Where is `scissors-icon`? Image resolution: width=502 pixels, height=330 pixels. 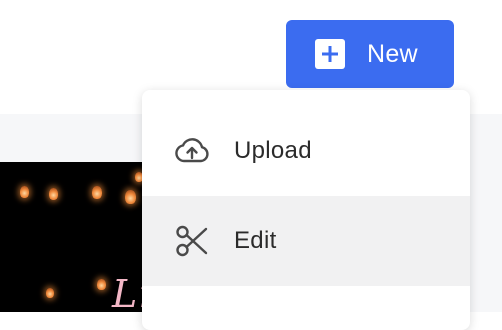
scissors-icon is located at coordinates (192, 241).